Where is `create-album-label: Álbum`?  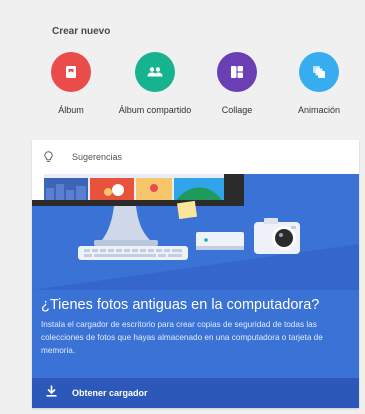
create-album-label: Álbum is located at coordinates (71, 110).